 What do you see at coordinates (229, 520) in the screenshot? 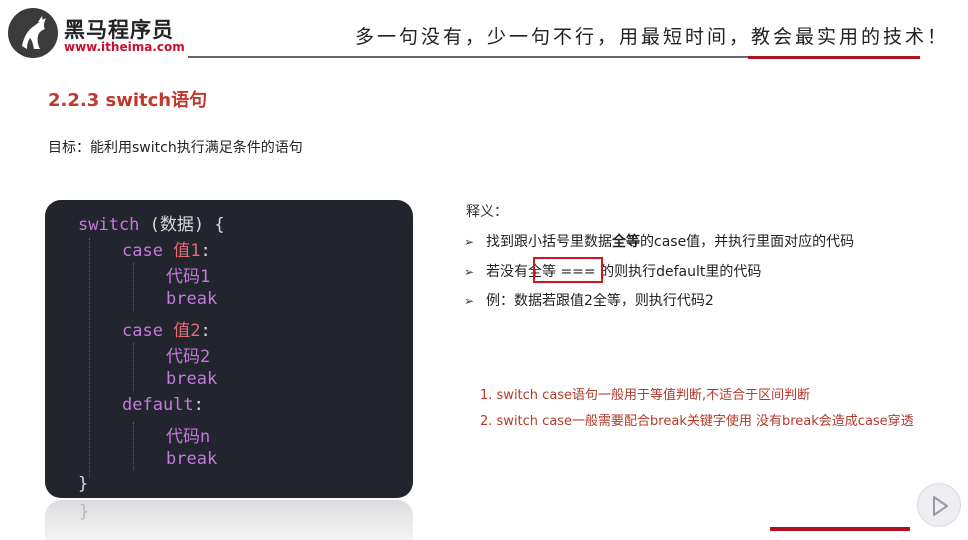
I see `code-reflection: }` at bounding box center [229, 520].